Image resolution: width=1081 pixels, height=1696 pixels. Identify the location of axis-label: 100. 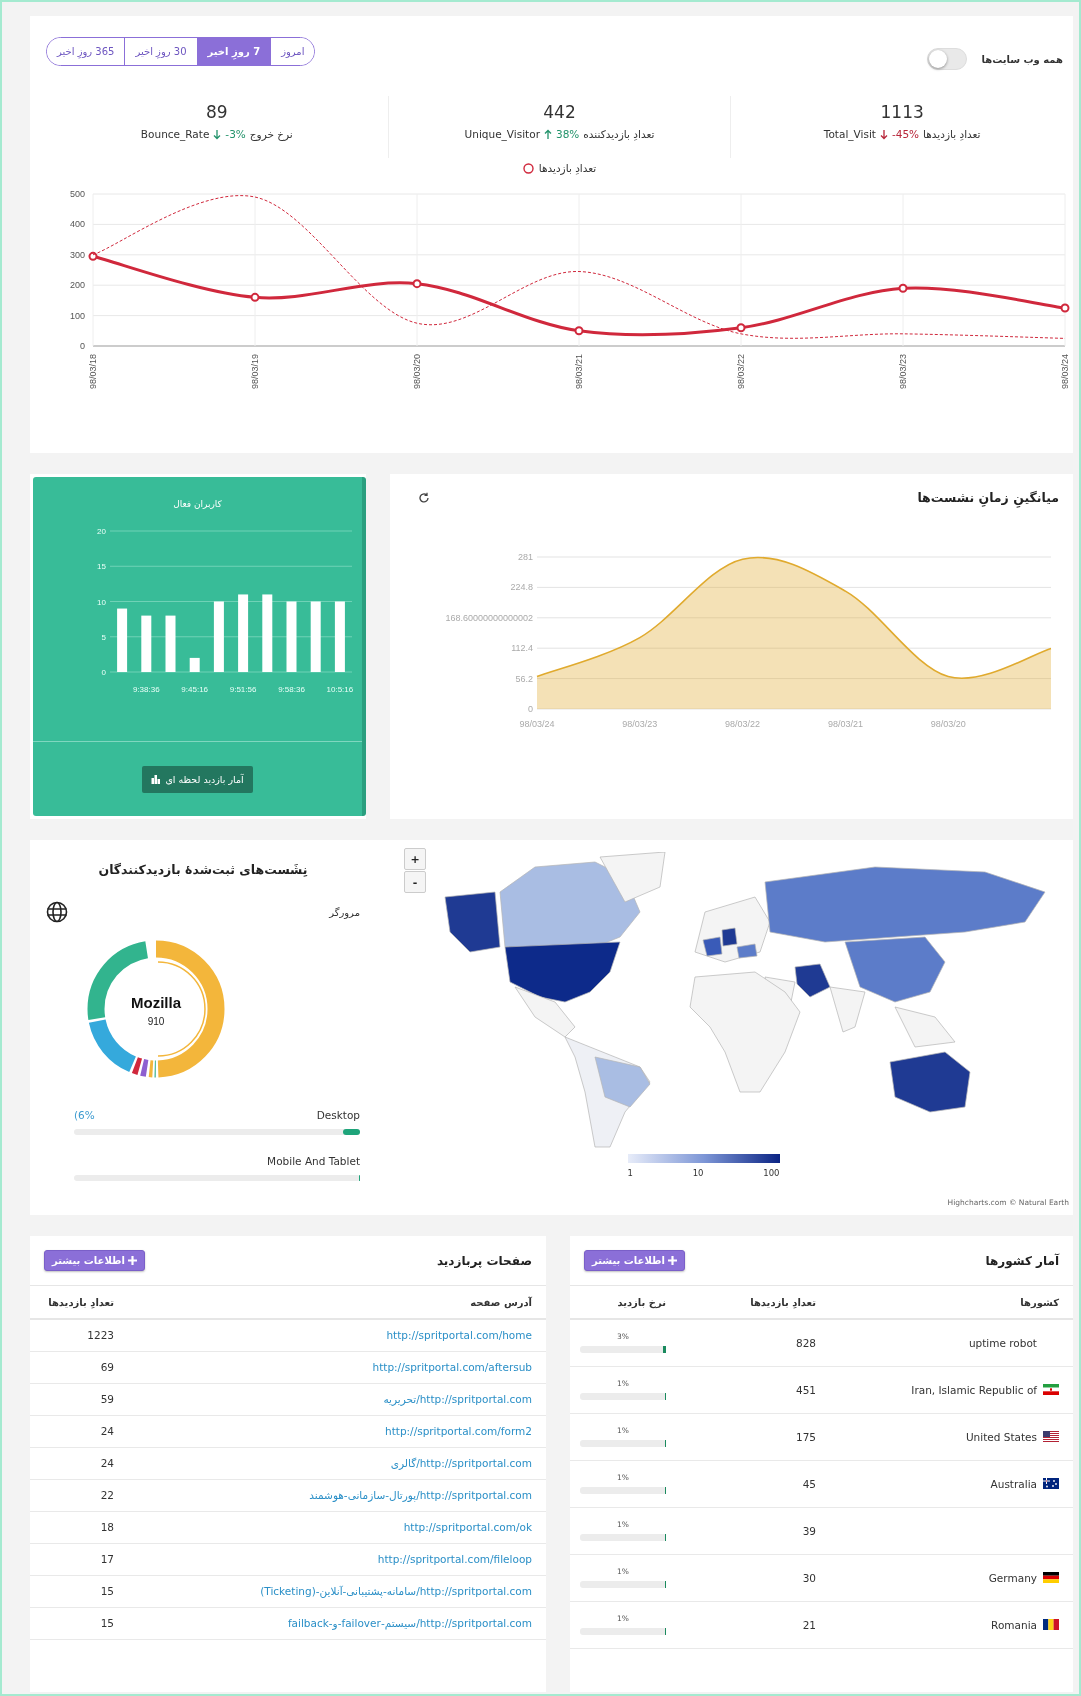
(77, 315).